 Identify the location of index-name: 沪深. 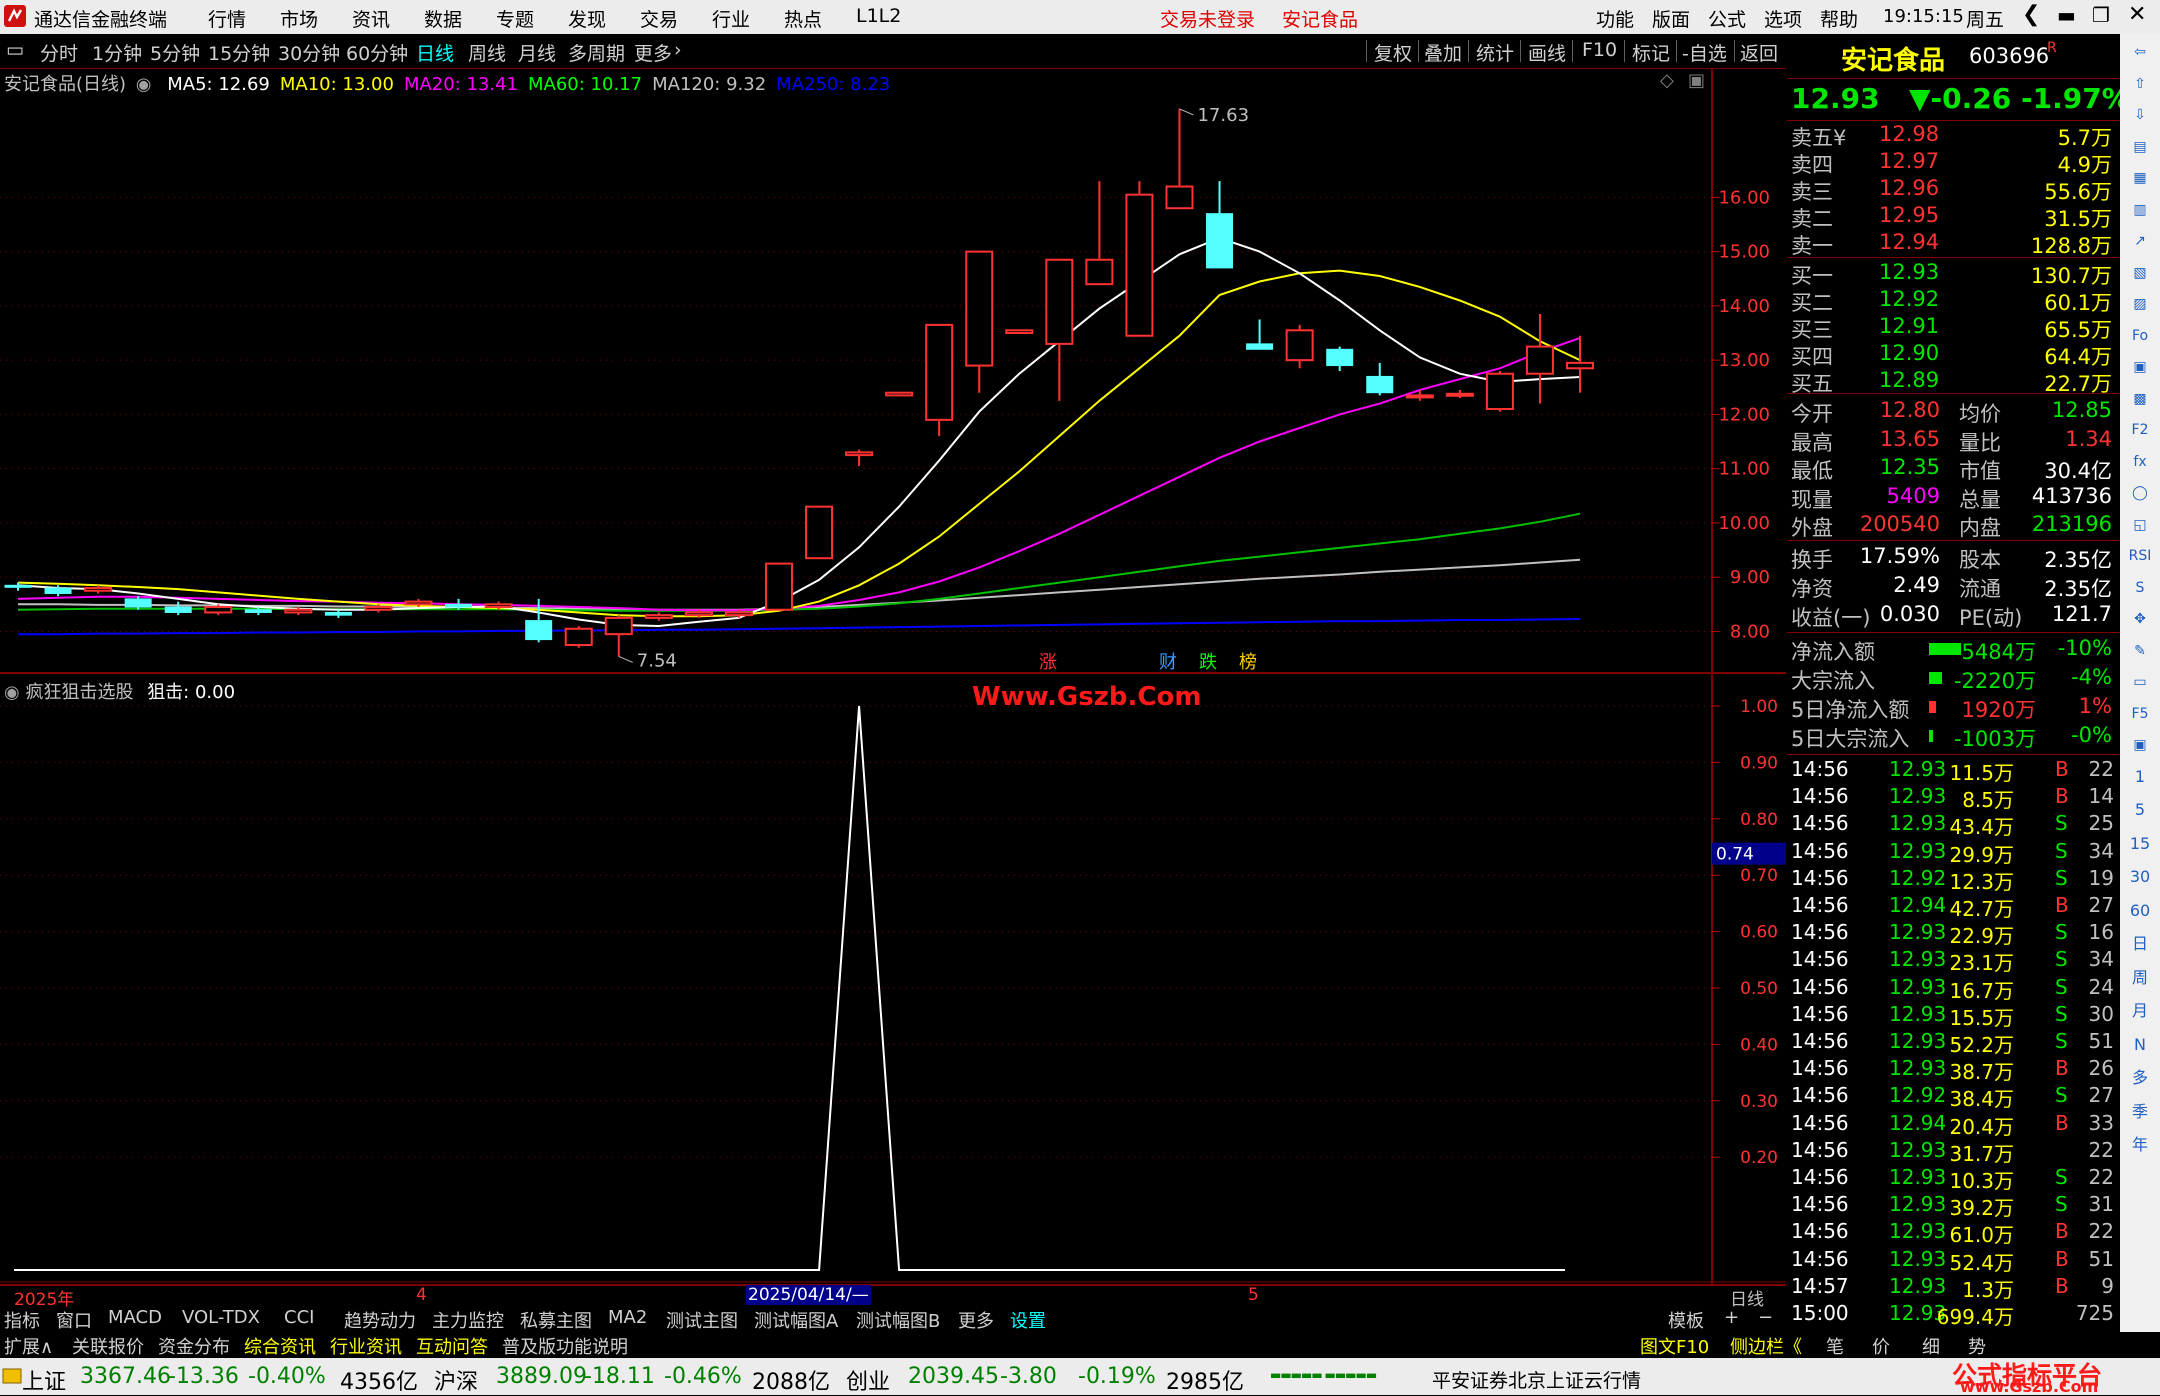
(456, 1380).